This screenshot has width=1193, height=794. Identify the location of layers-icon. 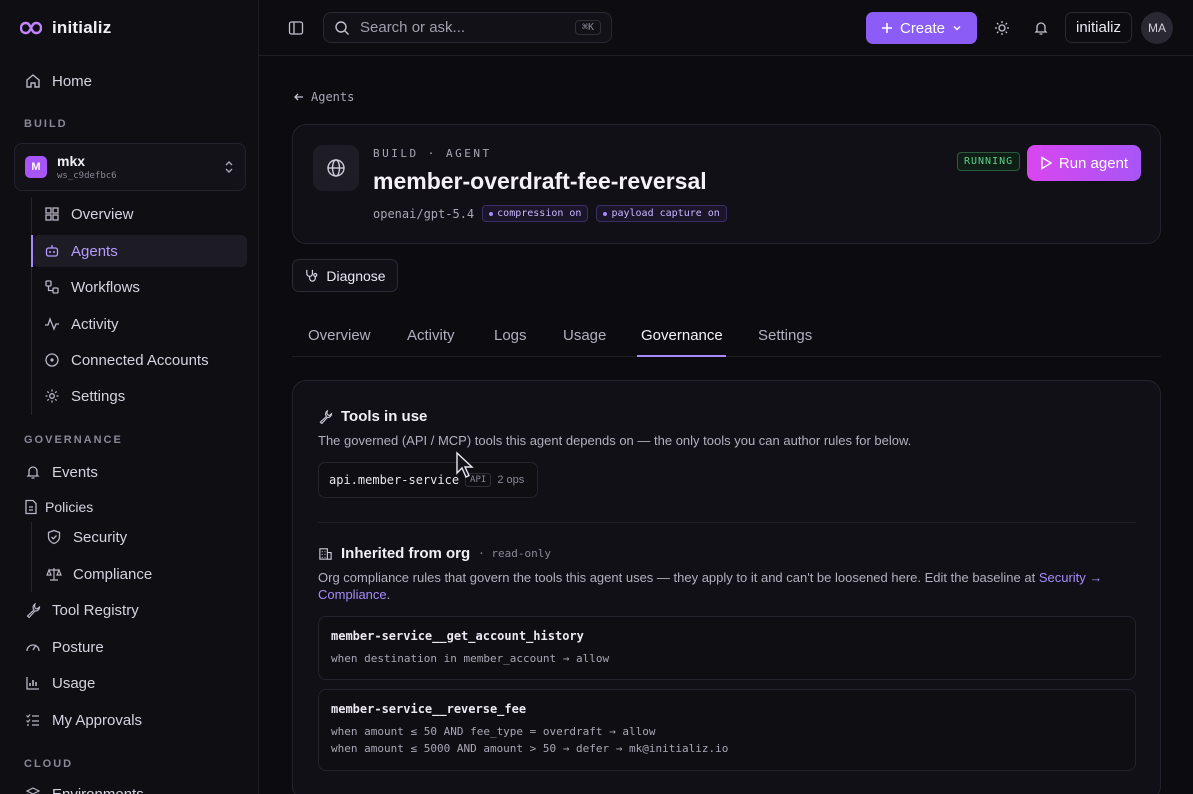
(33, 789).